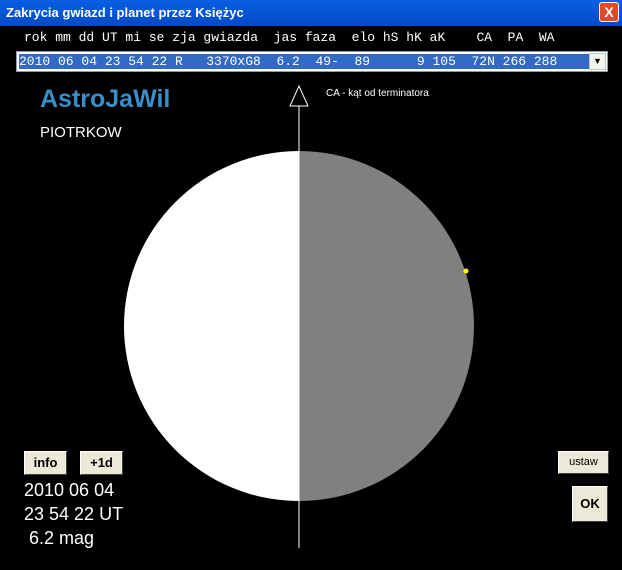 The image size is (622, 570). What do you see at coordinates (466, 271) in the screenshot?
I see `star-marker` at bounding box center [466, 271].